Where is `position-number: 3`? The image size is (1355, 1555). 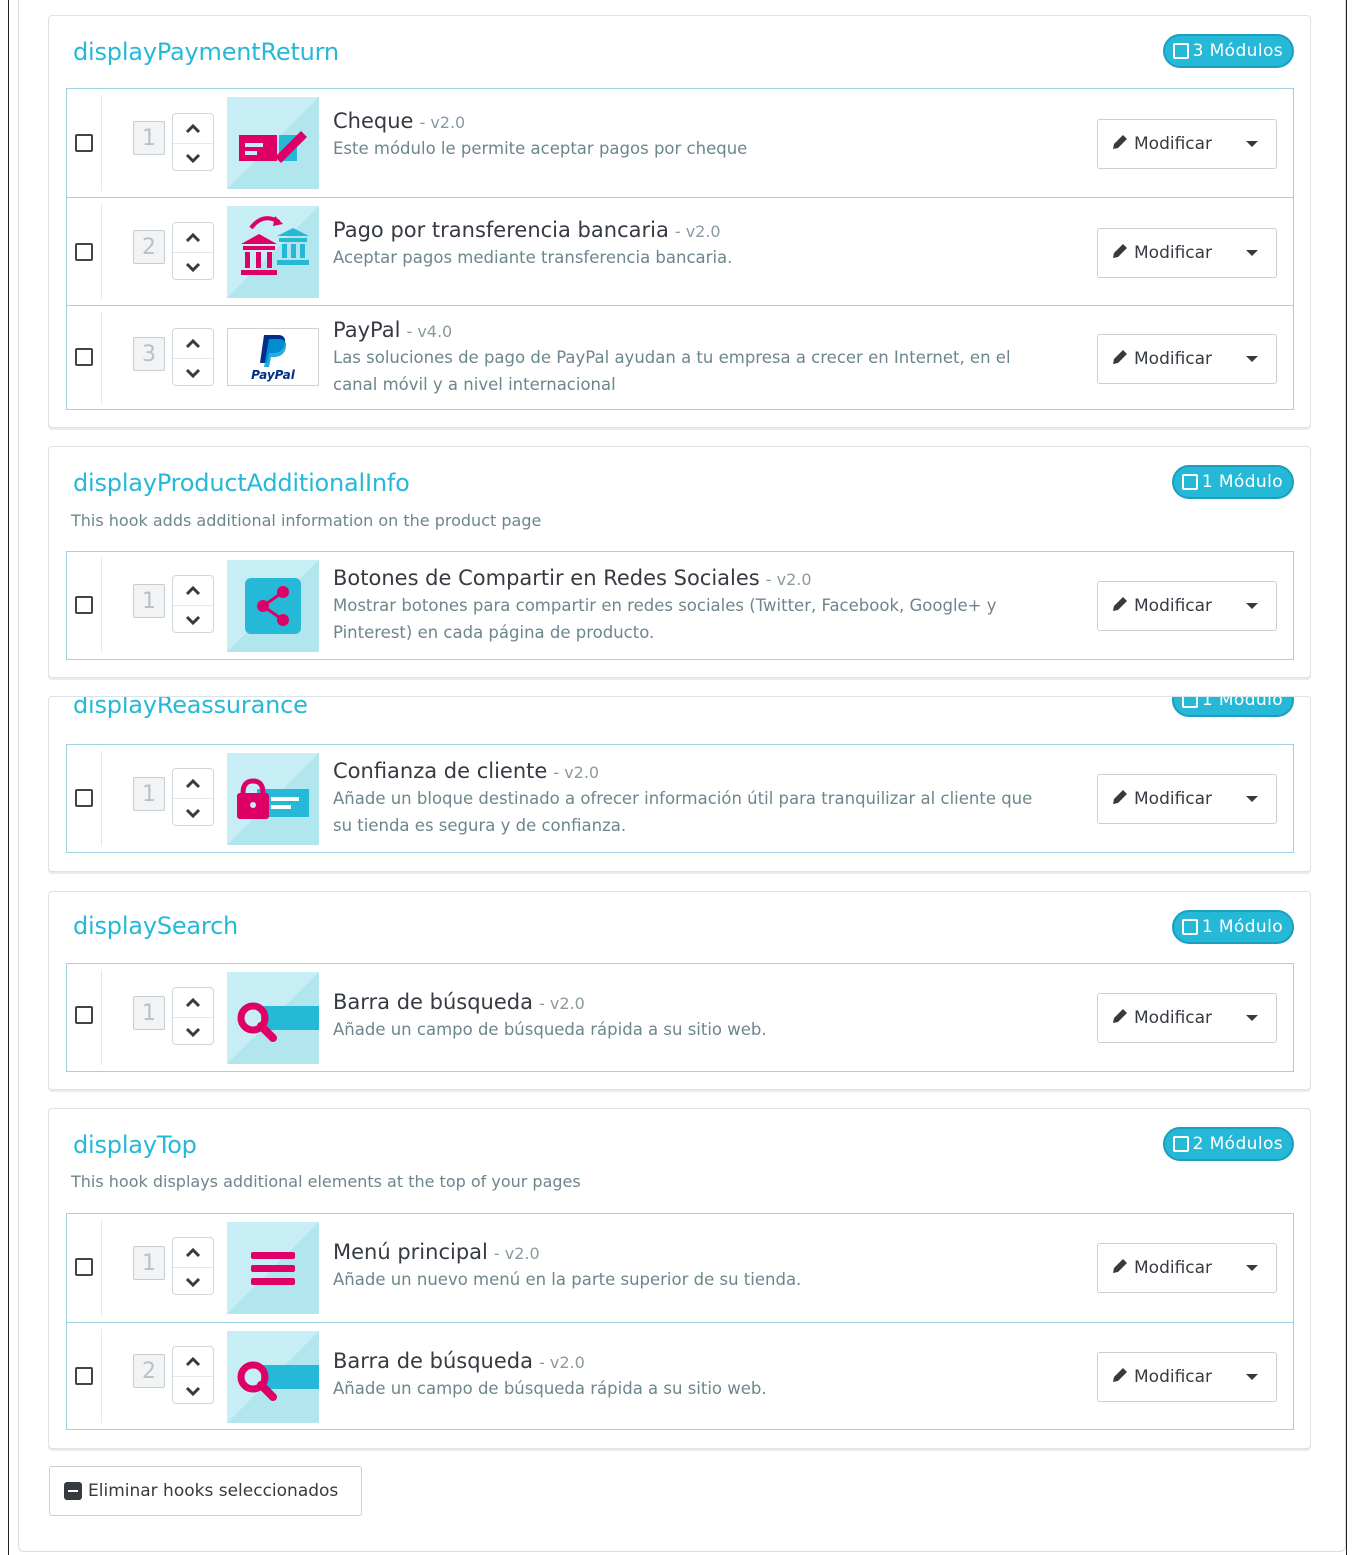
position-number: 3 is located at coordinates (149, 354).